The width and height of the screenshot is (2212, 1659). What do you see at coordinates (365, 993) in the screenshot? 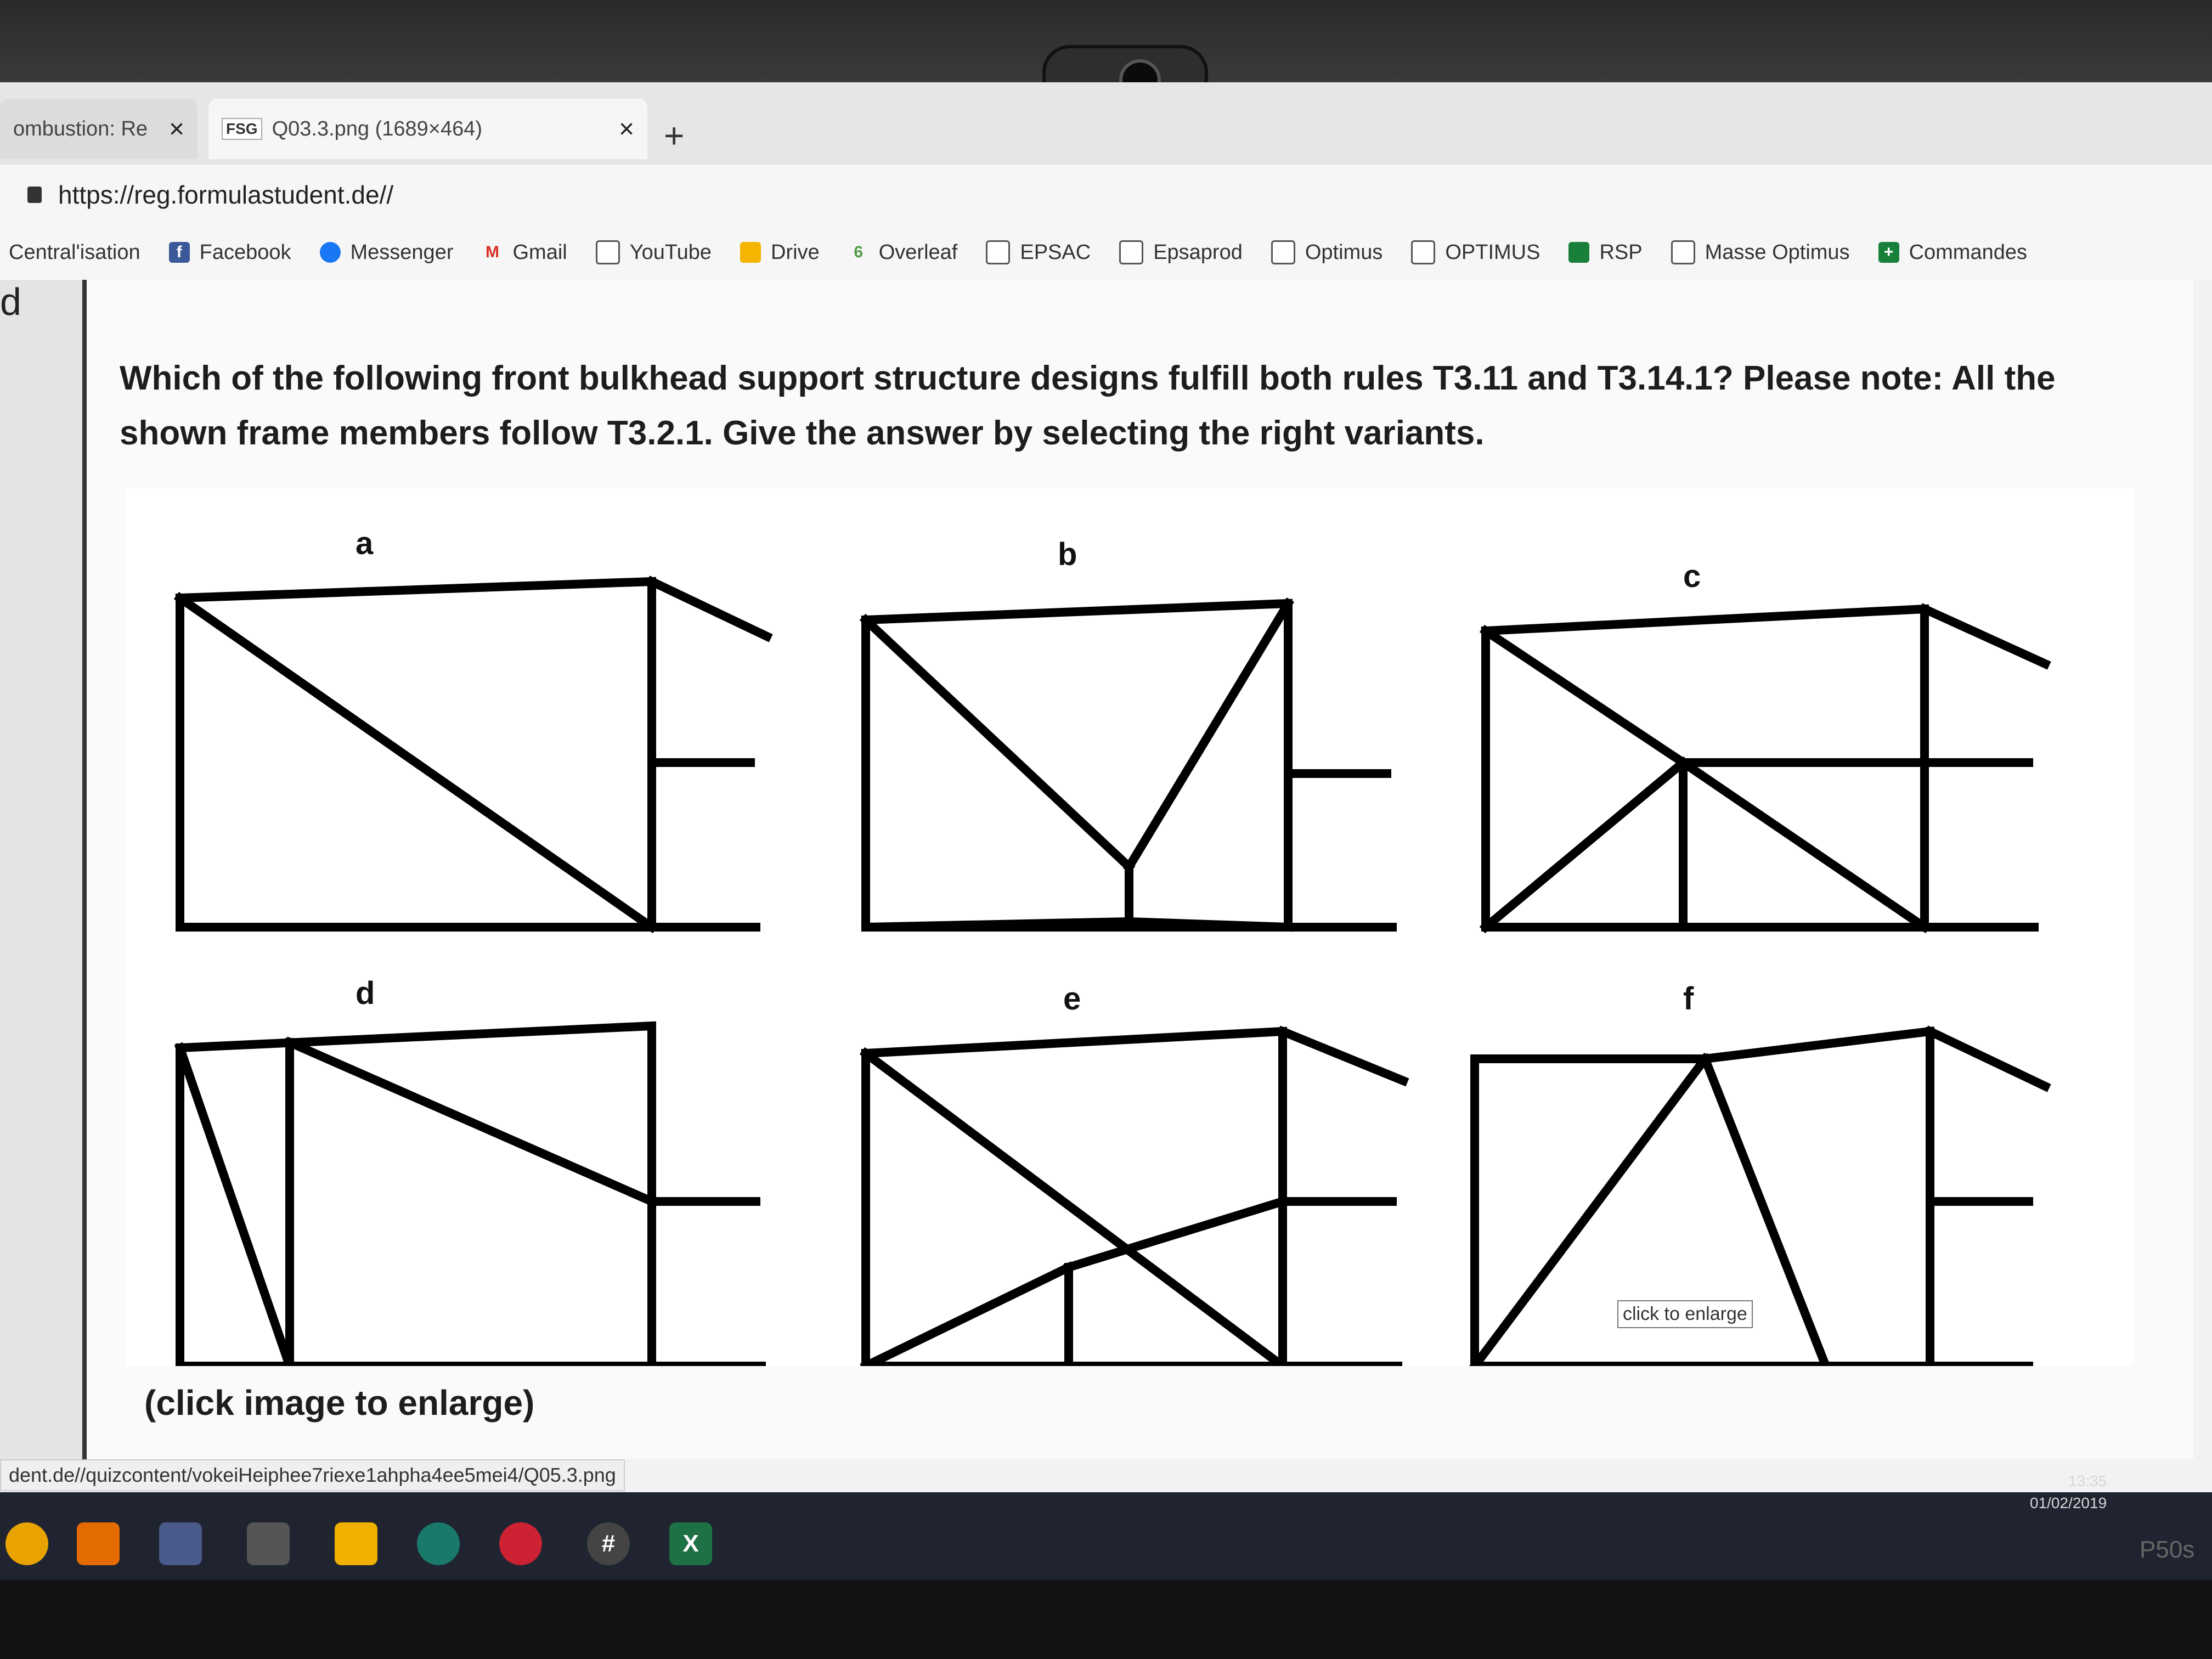
I see `label-d: d` at bounding box center [365, 993].